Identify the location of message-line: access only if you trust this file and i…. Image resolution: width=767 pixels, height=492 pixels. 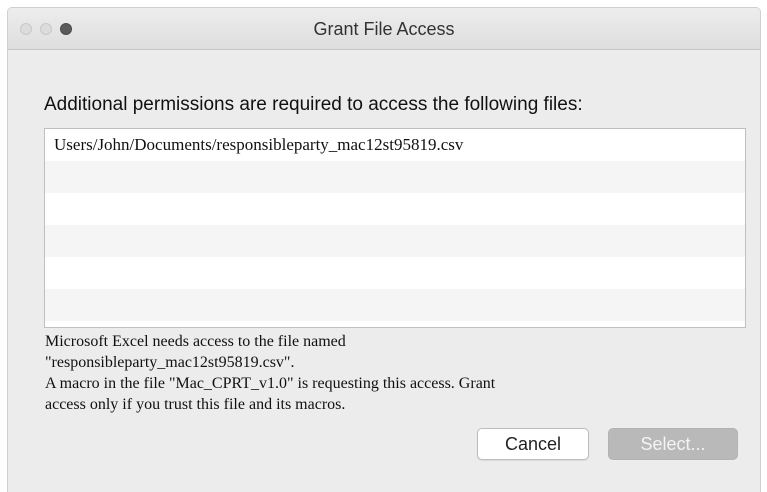
(195, 404).